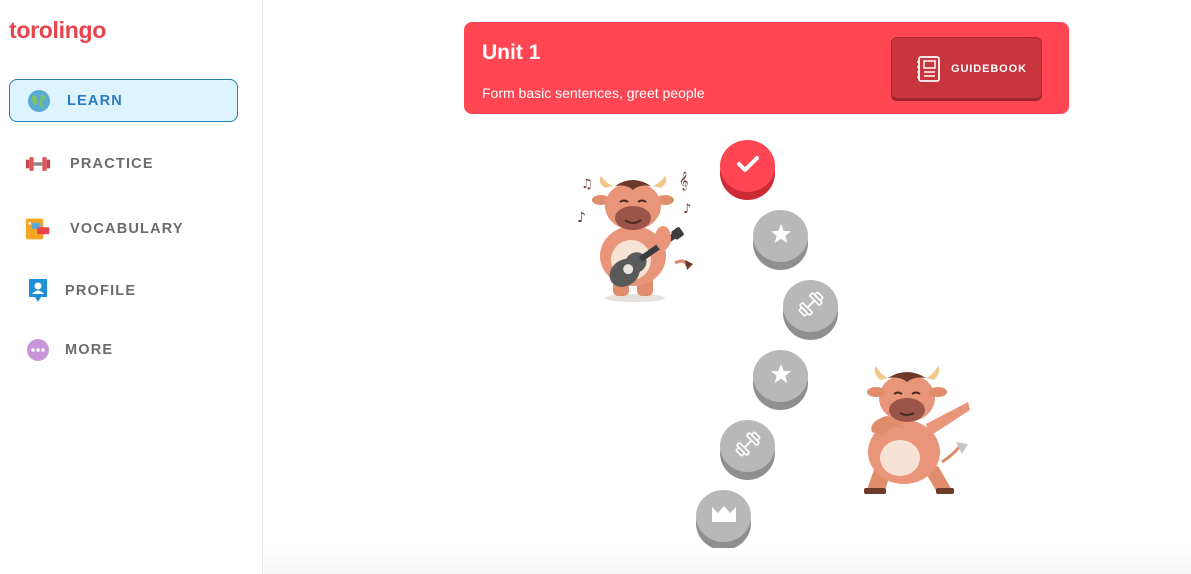  What do you see at coordinates (89, 349) in the screenshot?
I see `sidebar-item-label: MORE` at bounding box center [89, 349].